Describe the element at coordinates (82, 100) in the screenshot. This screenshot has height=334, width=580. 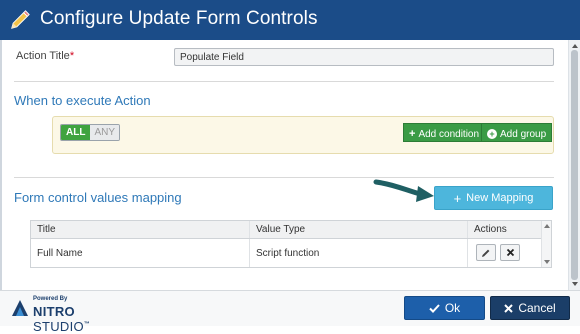
I see `when-to-execute-title: When to execute Action` at that location.